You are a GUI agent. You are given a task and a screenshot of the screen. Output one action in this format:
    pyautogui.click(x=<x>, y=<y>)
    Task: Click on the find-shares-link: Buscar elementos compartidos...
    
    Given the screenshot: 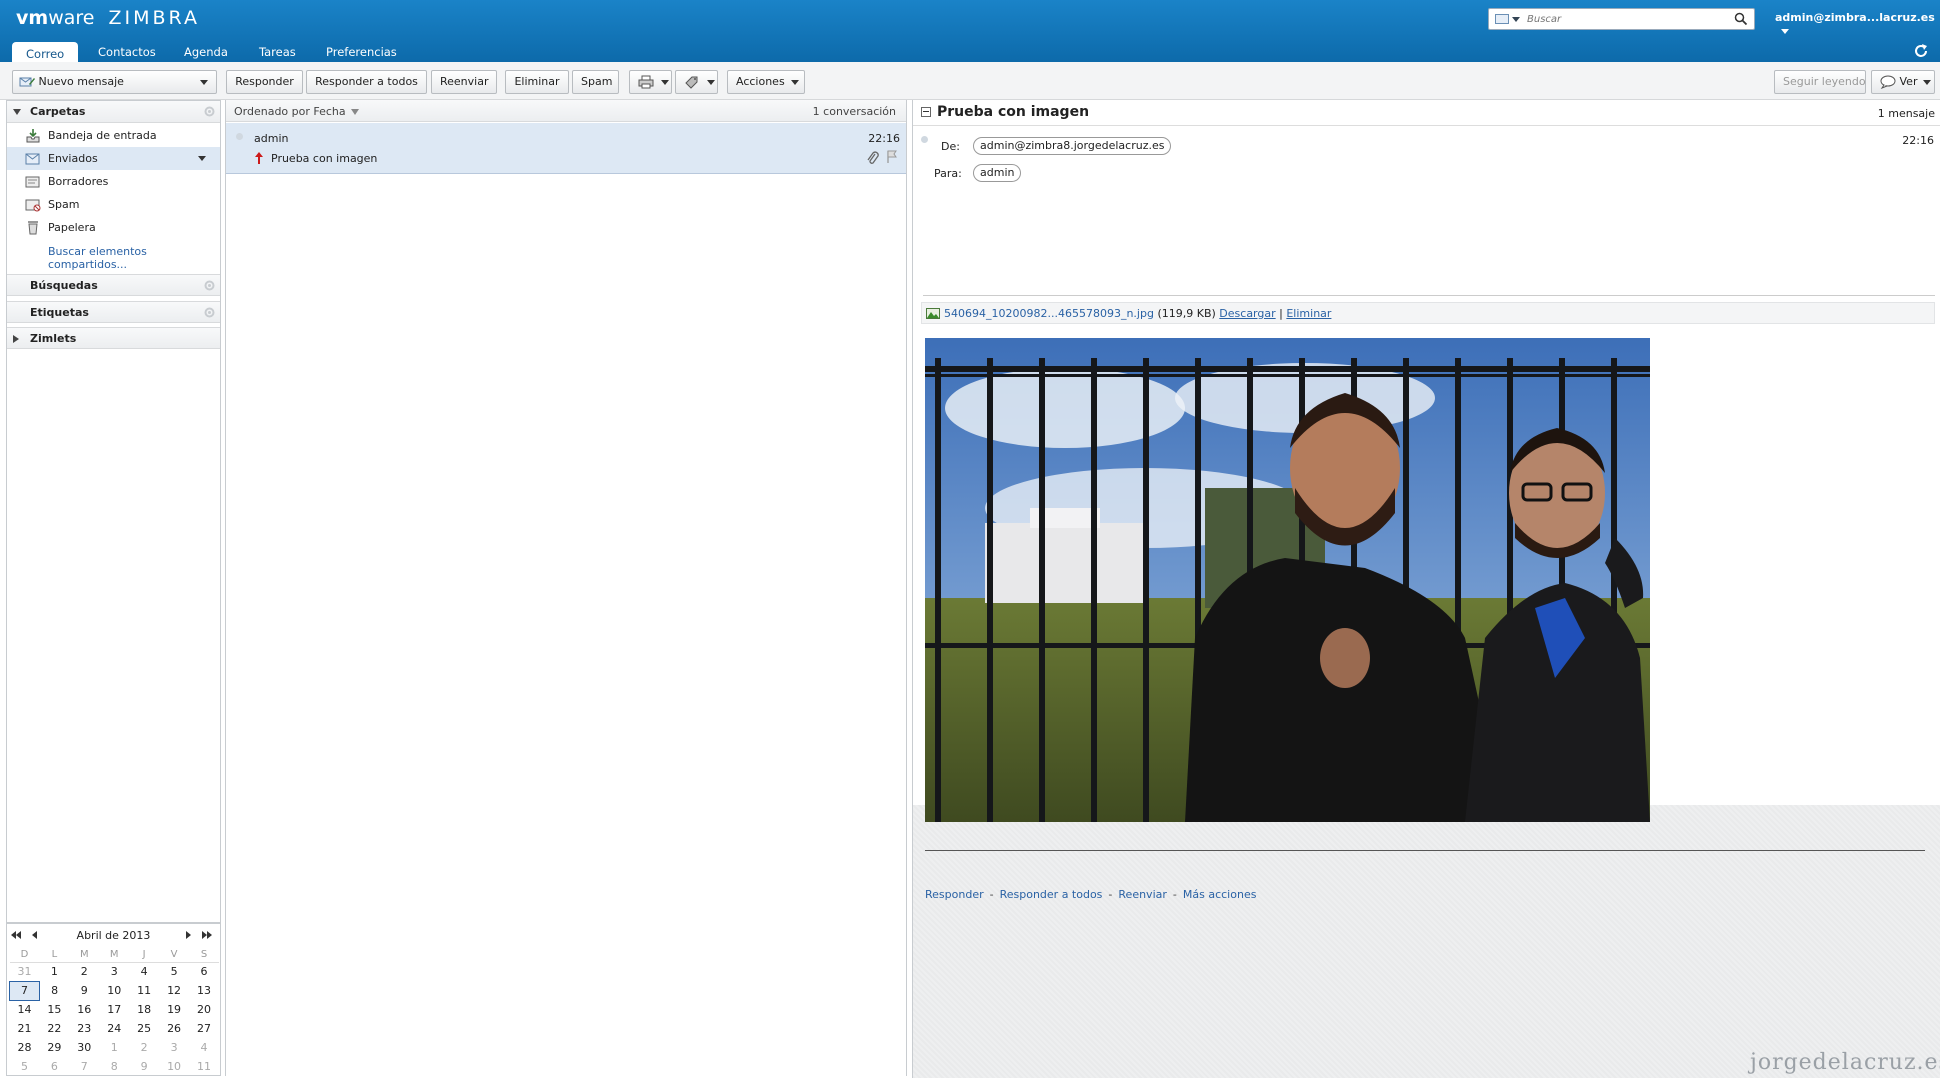 What is the action you would take?
    pyautogui.click(x=134, y=258)
    